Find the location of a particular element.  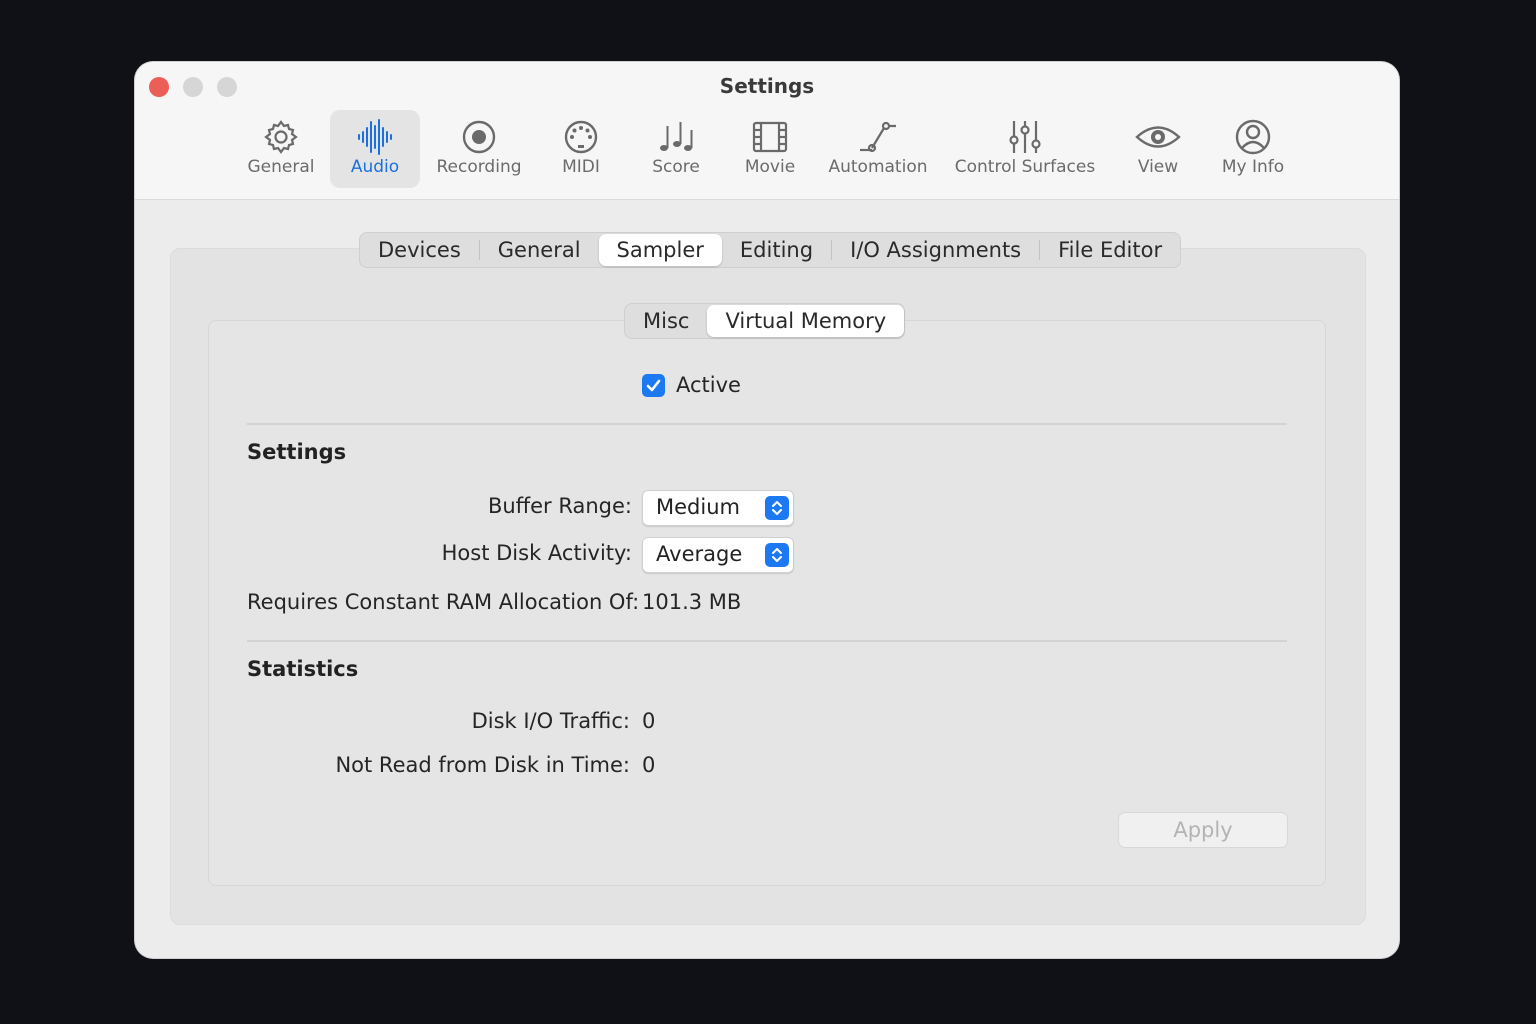

tab-misc: Misc is located at coordinates (666, 321).